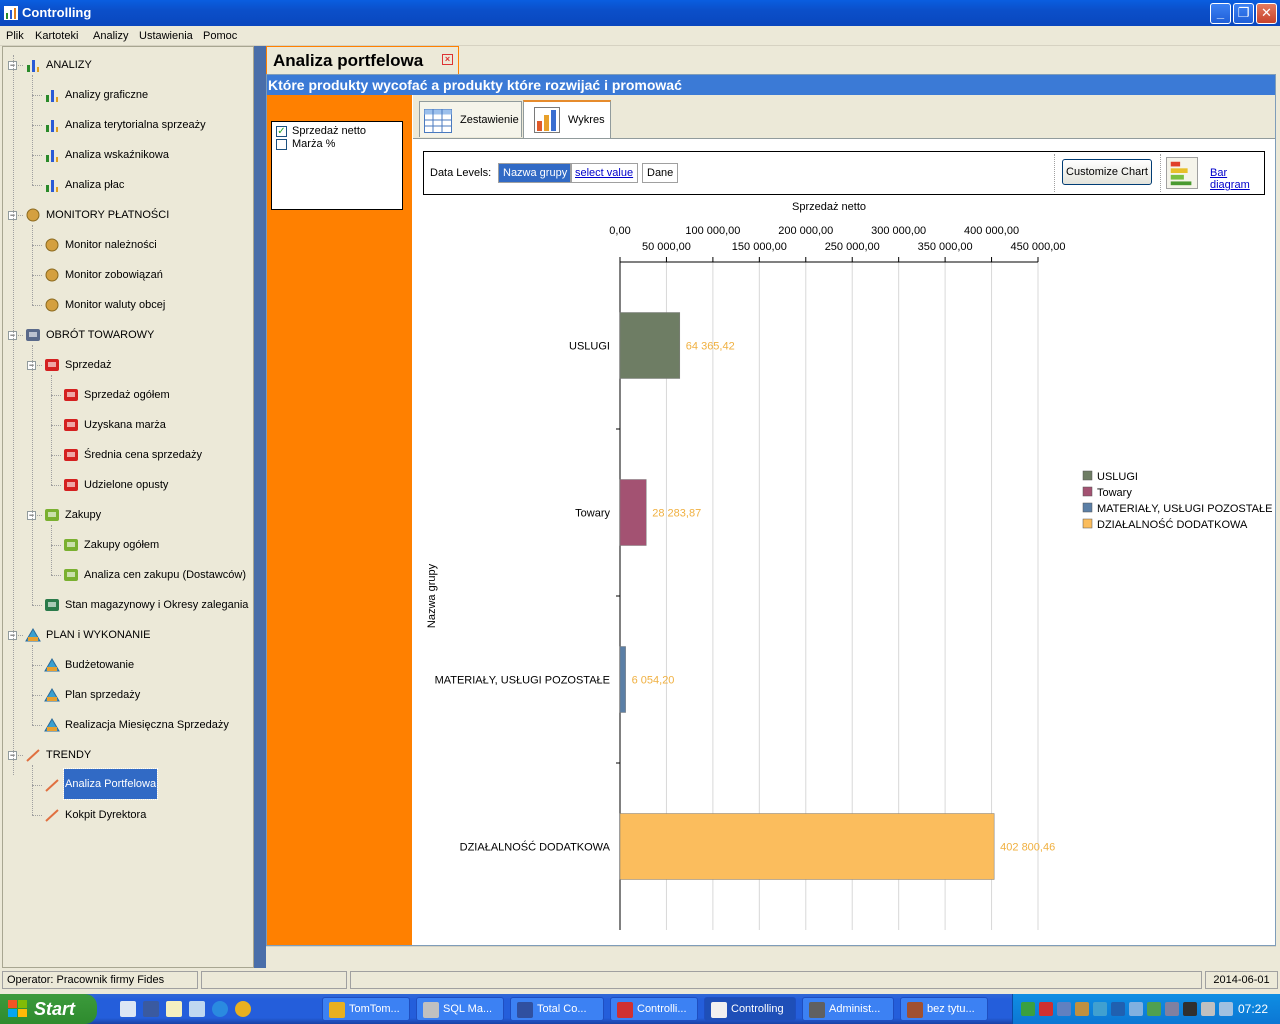 This screenshot has height=1024, width=1280. Describe the element at coordinates (220, 36) in the screenshot. I see `menu-pomoc: Pomoc` at that location.